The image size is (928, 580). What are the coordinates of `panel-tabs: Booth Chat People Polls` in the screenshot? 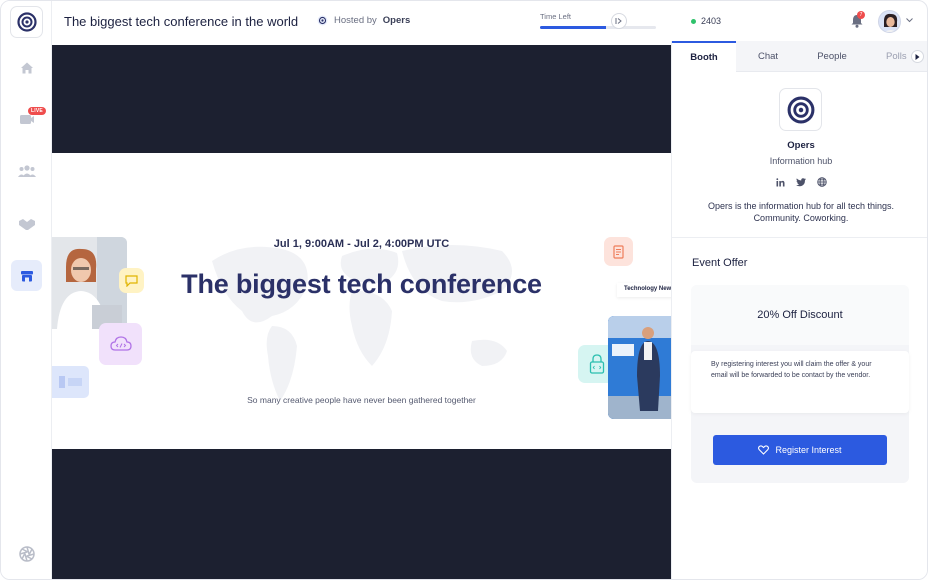 It's located at (799, 56).